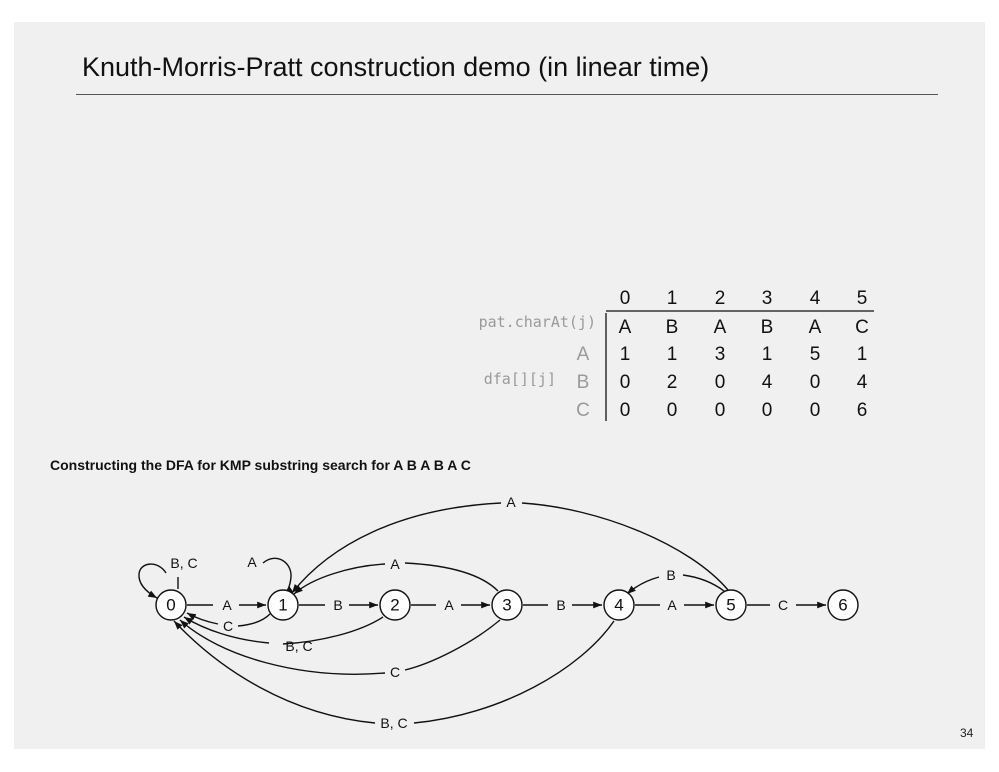  I want to click on state-label: 1, so click(282, 605).